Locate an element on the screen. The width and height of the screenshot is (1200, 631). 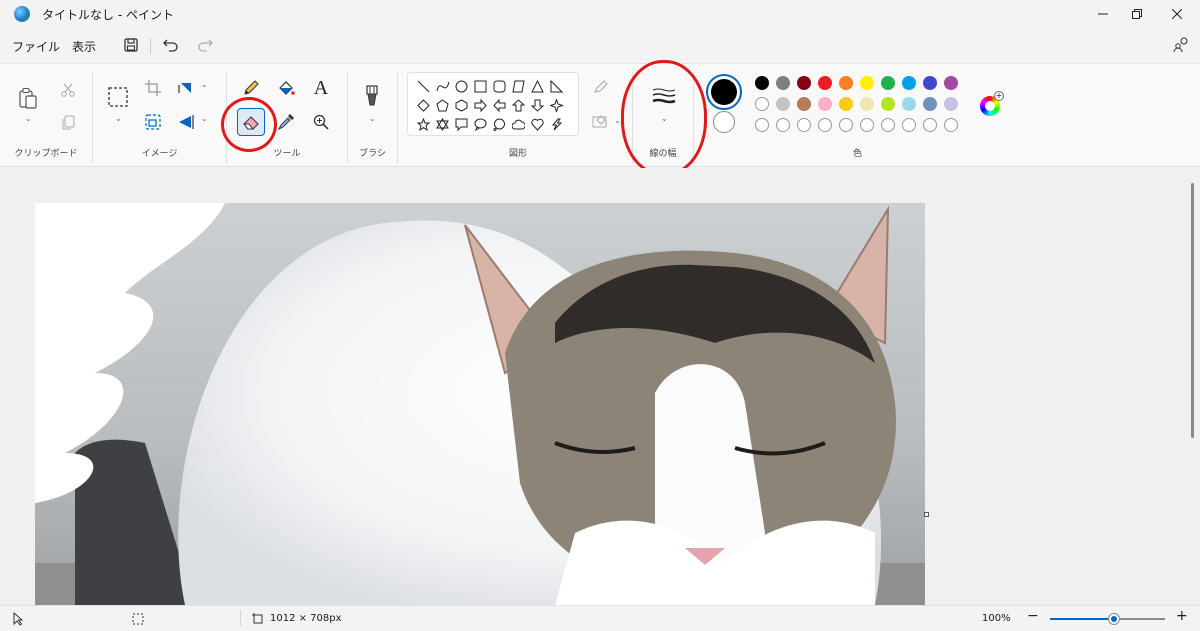
six-point-star-shape-icon is located at coordinates (442, 124).